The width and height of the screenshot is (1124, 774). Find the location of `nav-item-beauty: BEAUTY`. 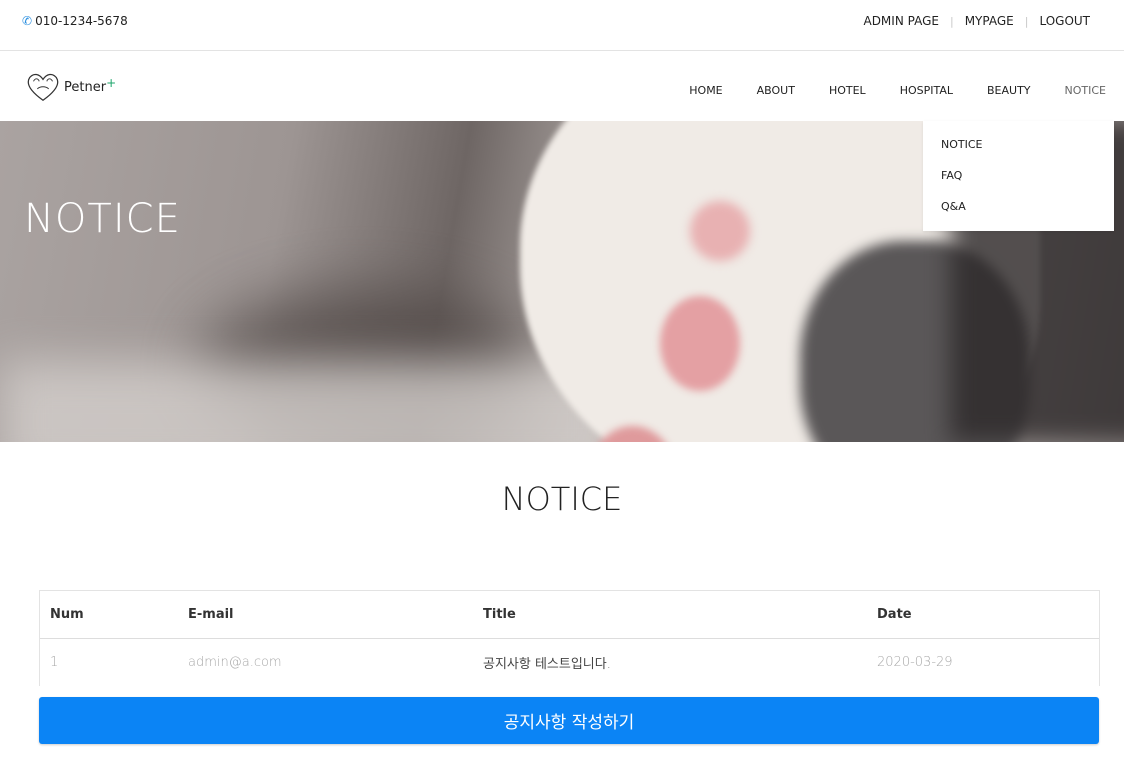

nav-item-beauty: BEAUTY is located at coordinates (1009, 90).